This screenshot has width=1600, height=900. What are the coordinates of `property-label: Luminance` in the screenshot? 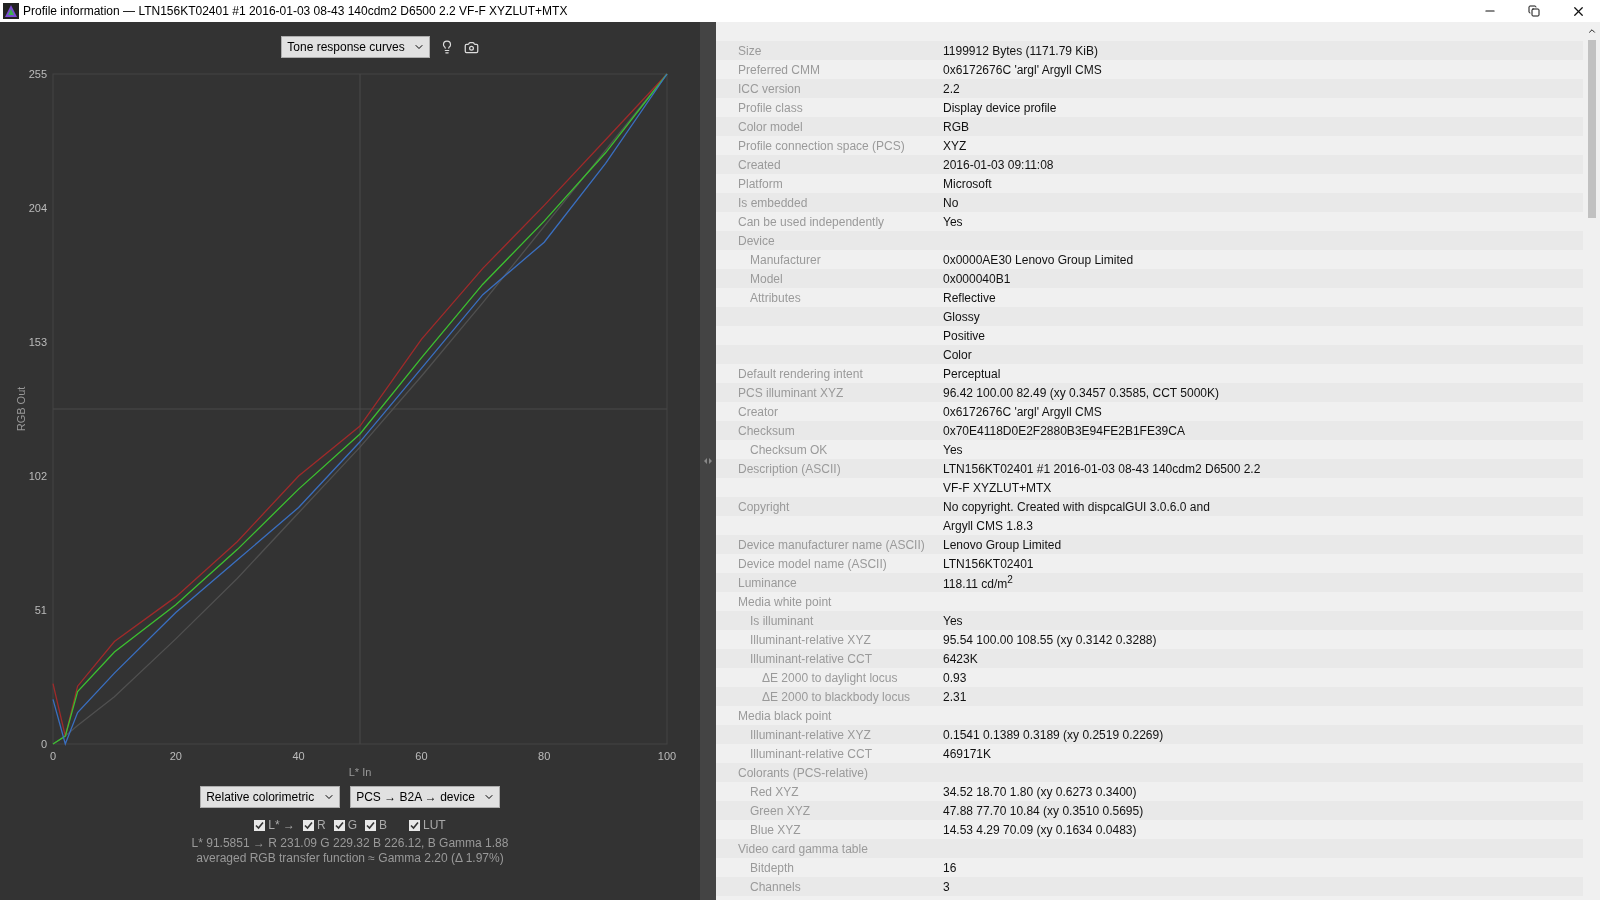 It's located at (767, 582).